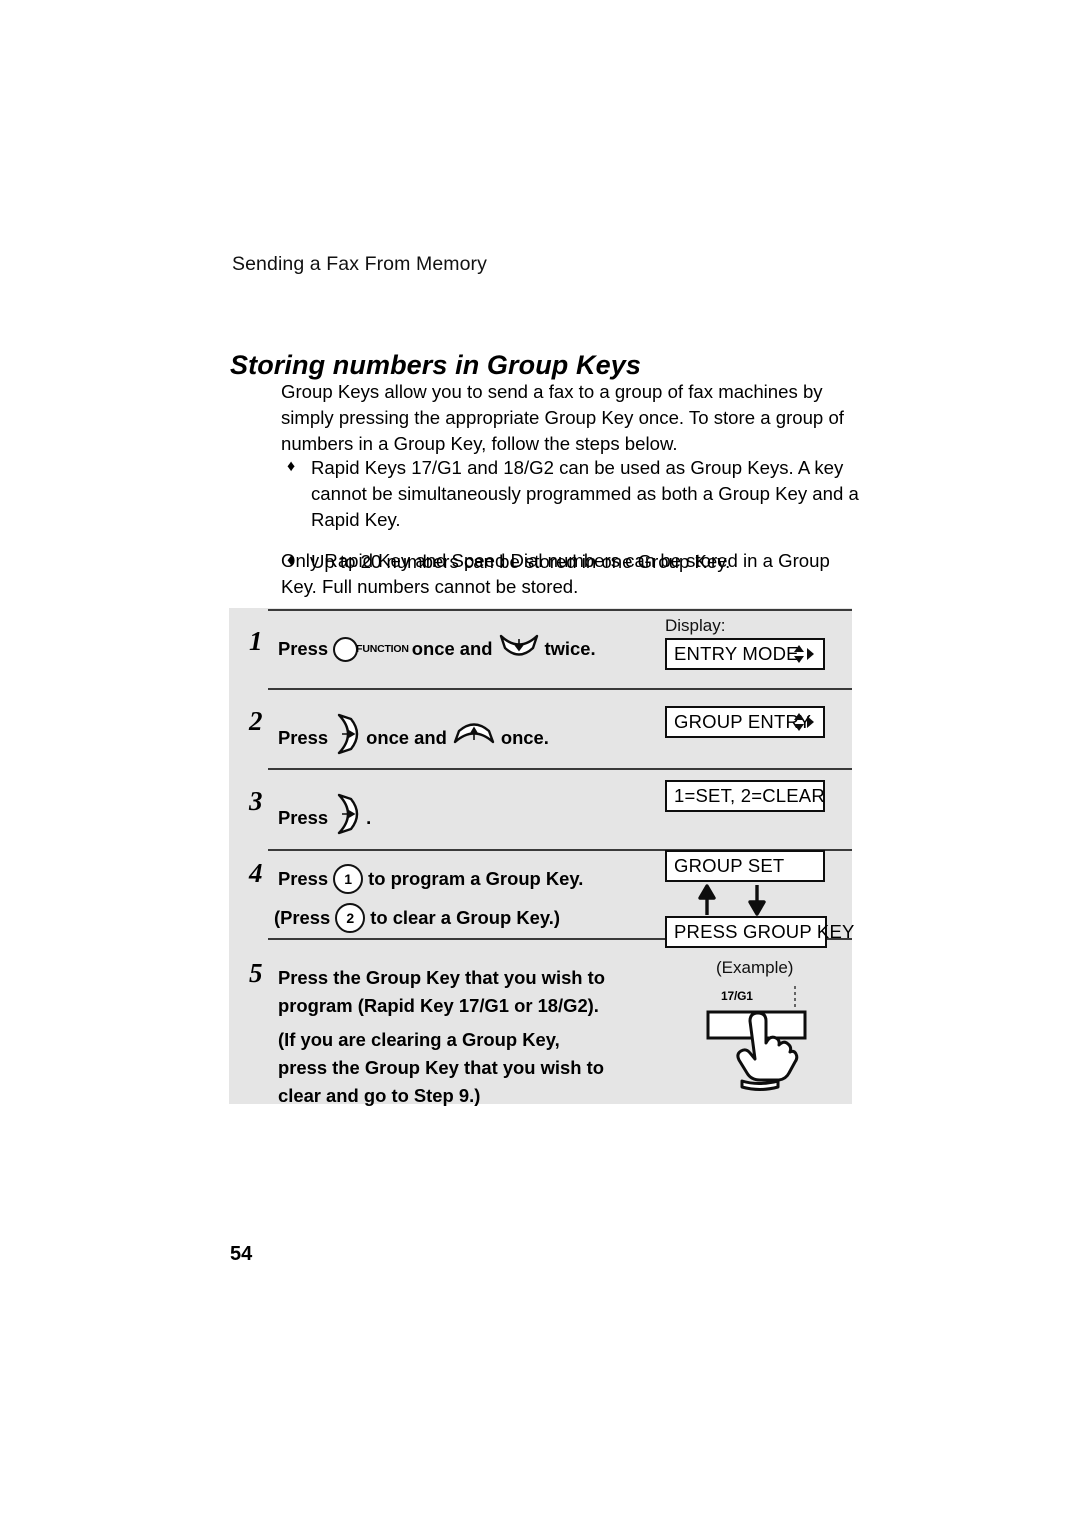 Image resolution: width=1080 pixels, height=1528 pixels. Describe the element at coordinates (519, 649) in the screenshot. I see `down-arrow-key-icon` at that location.